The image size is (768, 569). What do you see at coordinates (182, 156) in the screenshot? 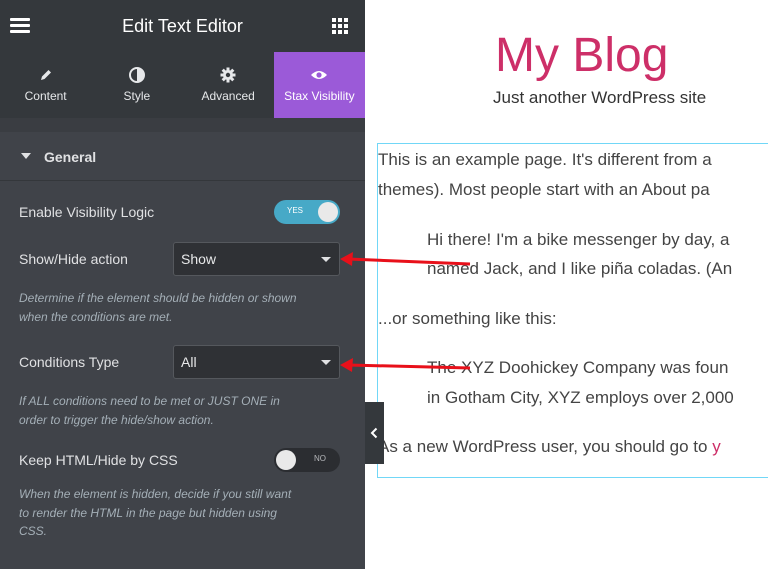
I see `section-header-general: General` at bounding box center [182, 156].